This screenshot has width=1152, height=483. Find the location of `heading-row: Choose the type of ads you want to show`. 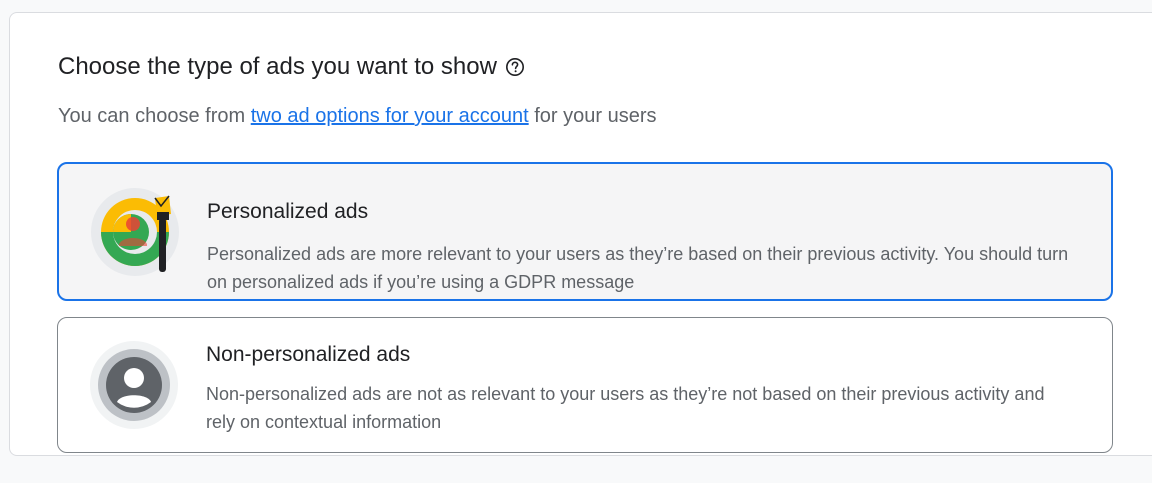

heading-row: Choose the type of ads you want to show is located at coordinates (291, 67).